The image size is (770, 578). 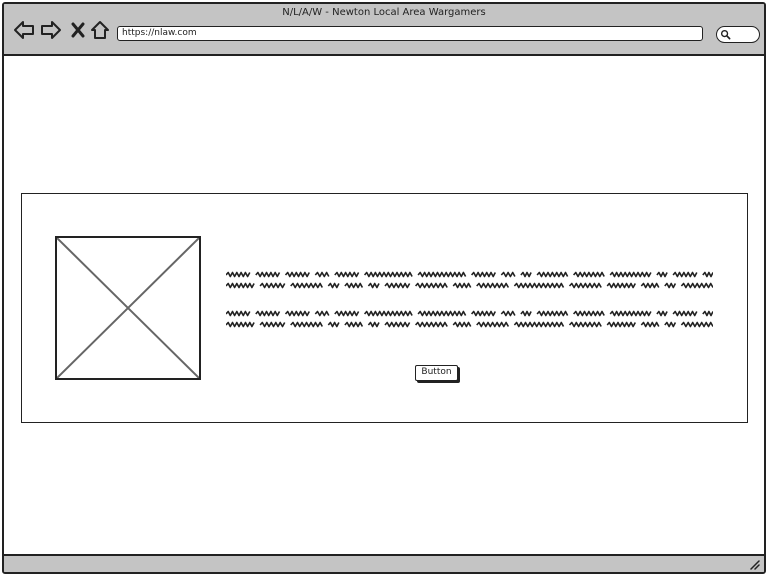 I want to click on address-bar: https://nlaw.com, so click(x=410, y=33).